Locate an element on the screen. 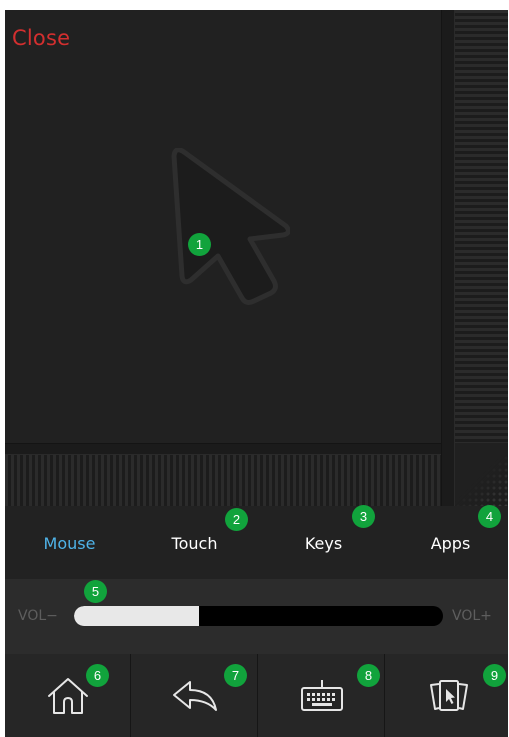 This screenshot has width=509, height=737. volume-row: VOL− VOL+ is located at coordinates (256, 616).